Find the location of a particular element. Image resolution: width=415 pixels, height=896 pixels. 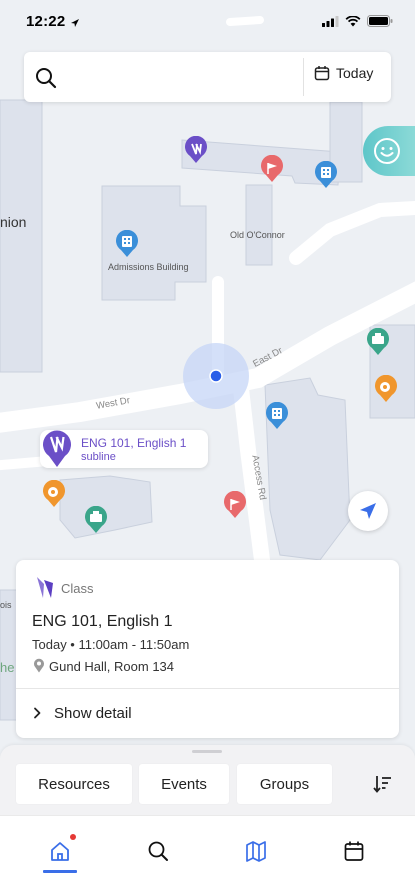

sort-button is located at coordinates (383, 786).